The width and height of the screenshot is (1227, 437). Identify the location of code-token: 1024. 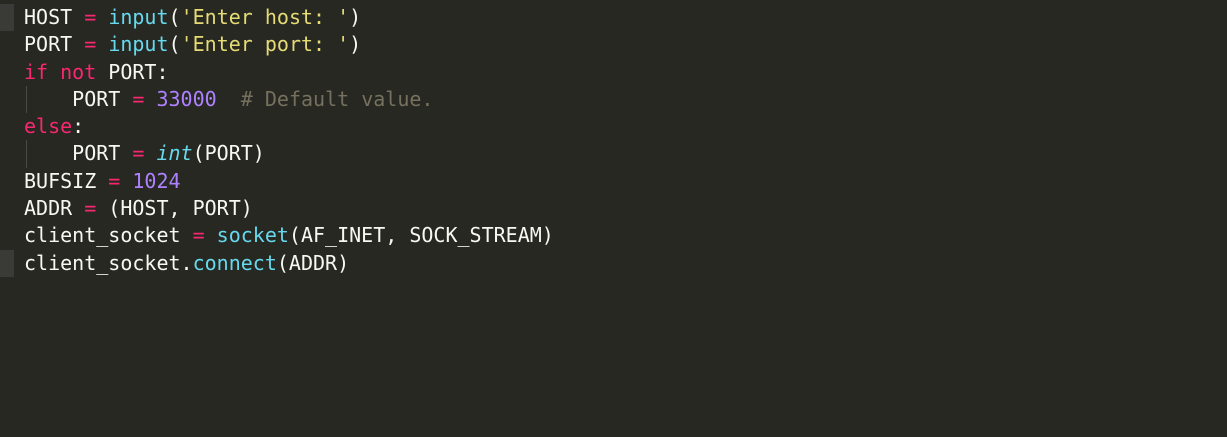
(156, 180).